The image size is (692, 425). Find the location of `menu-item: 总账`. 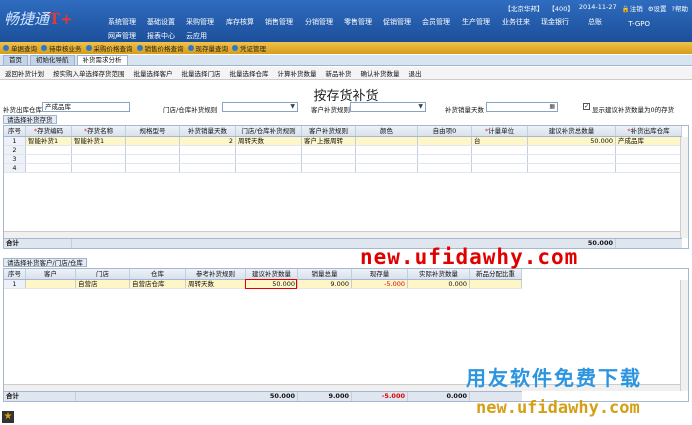

menu-item: 总账 is located at coordinates (595, 22).